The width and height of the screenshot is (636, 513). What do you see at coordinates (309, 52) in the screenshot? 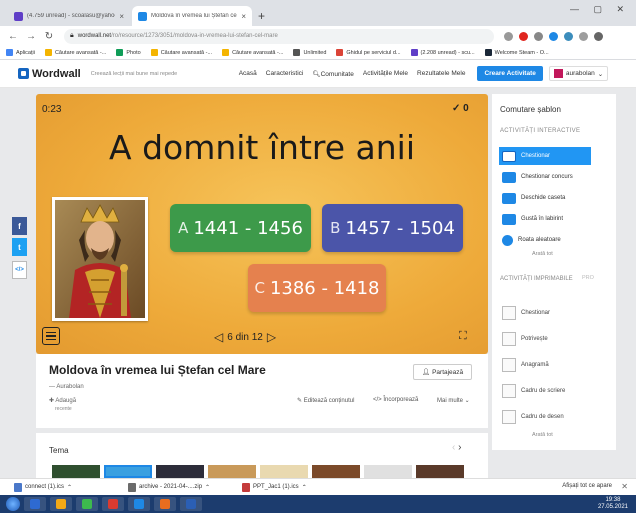
I see `bookmark-item: Unlimited` at bounding box center [309, 52].